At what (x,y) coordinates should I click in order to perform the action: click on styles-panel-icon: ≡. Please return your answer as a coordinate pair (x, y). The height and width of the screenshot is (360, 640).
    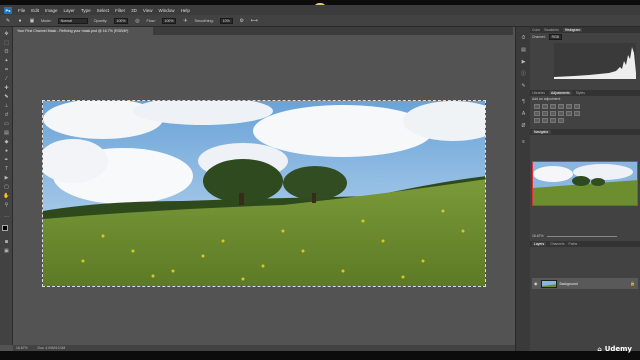
    Looking at the image, I should click on (523, 142).